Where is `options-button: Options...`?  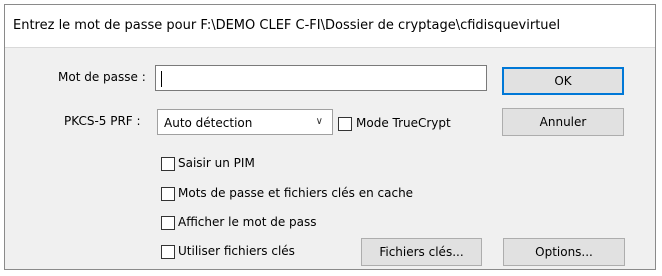
options-button: Options... is located at coordinates (564, 252).